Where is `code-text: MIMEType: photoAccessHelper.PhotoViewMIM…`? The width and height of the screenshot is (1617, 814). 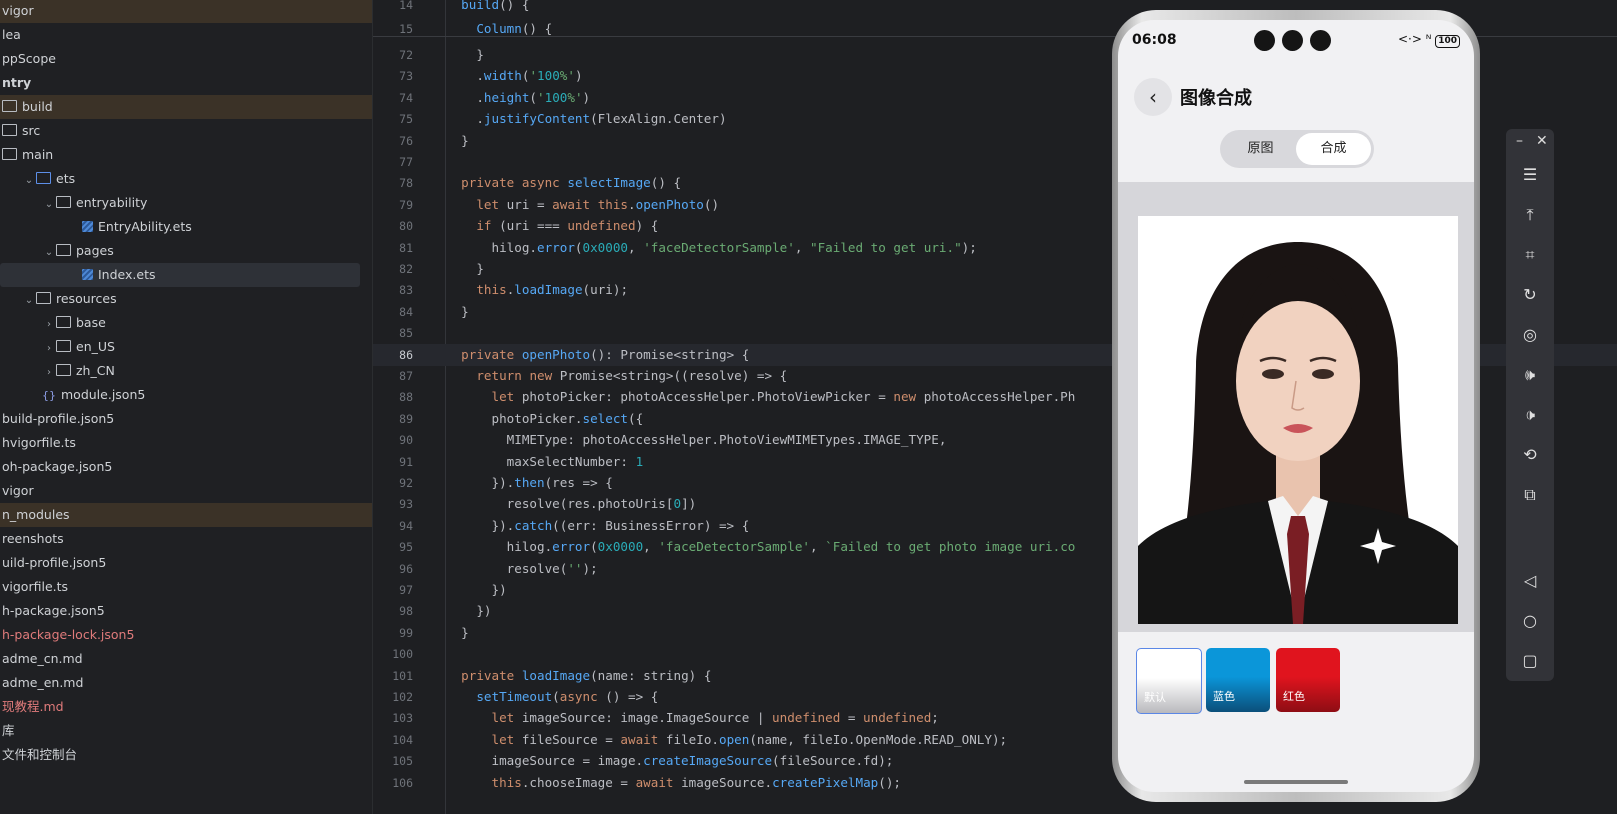 code-text: MIMEType: photoAccessHelper.PhotoViewMIM… is located at coordinates (696, 440).